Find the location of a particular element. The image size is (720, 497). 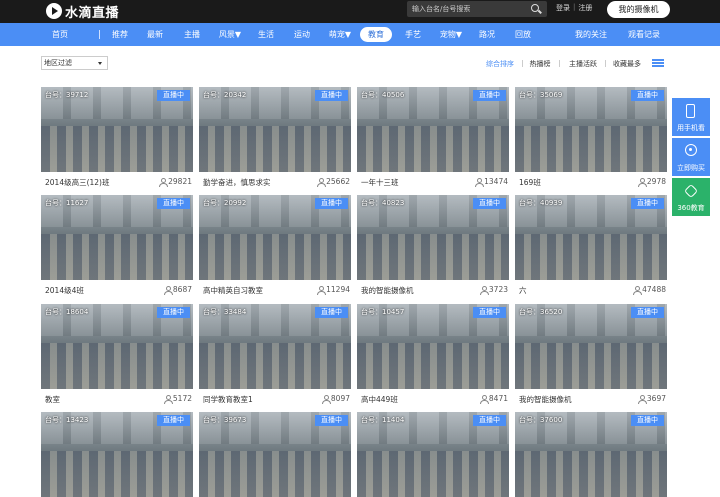

viewer-count-value: 25662 is located at coordinates (338, 181).